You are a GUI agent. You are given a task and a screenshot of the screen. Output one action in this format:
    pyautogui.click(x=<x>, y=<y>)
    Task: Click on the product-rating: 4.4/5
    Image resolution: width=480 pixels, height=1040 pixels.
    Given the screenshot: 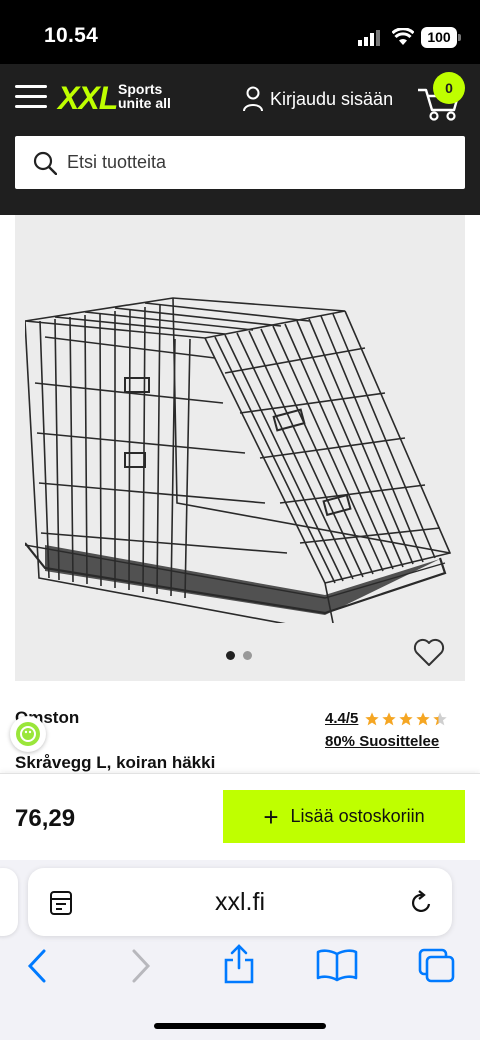 What is the action you would take?
    pyautogui.click(x=386, y=718)
    